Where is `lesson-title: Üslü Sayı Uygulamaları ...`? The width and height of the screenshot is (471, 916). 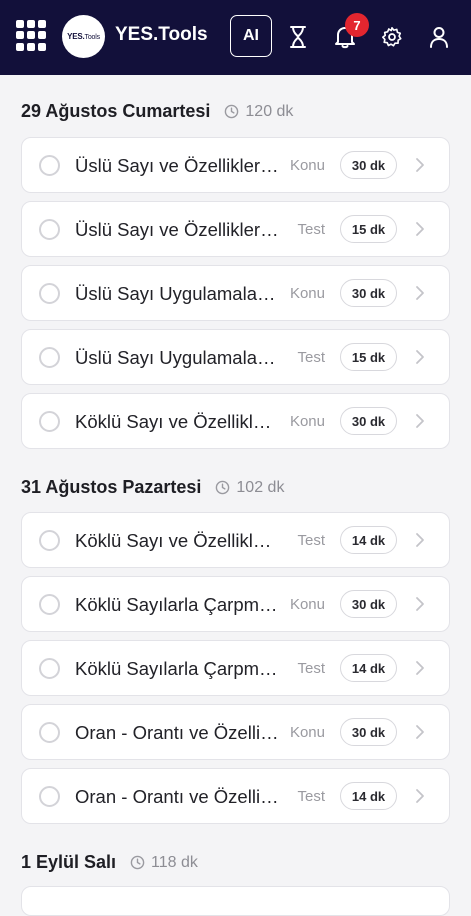
lesson-title: Üslü Sayı Uygulamaları ... is located at coordinates (177, 357).